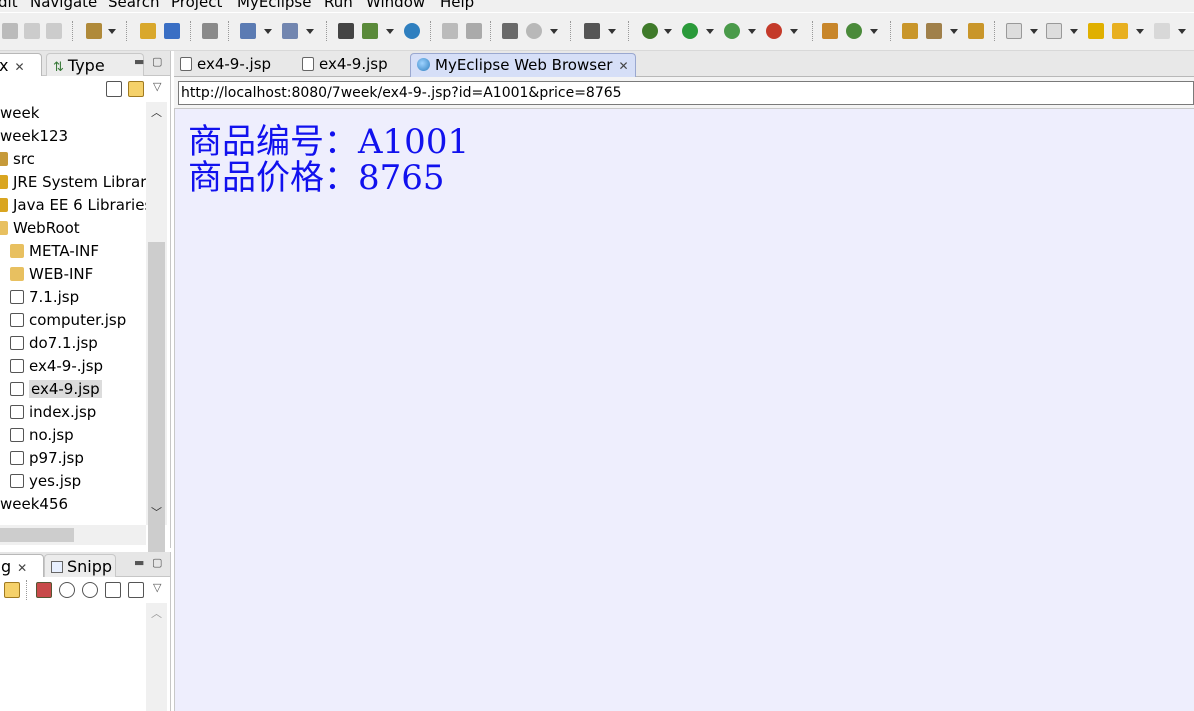  I want to click on open-file-icon, so click(976, 31).